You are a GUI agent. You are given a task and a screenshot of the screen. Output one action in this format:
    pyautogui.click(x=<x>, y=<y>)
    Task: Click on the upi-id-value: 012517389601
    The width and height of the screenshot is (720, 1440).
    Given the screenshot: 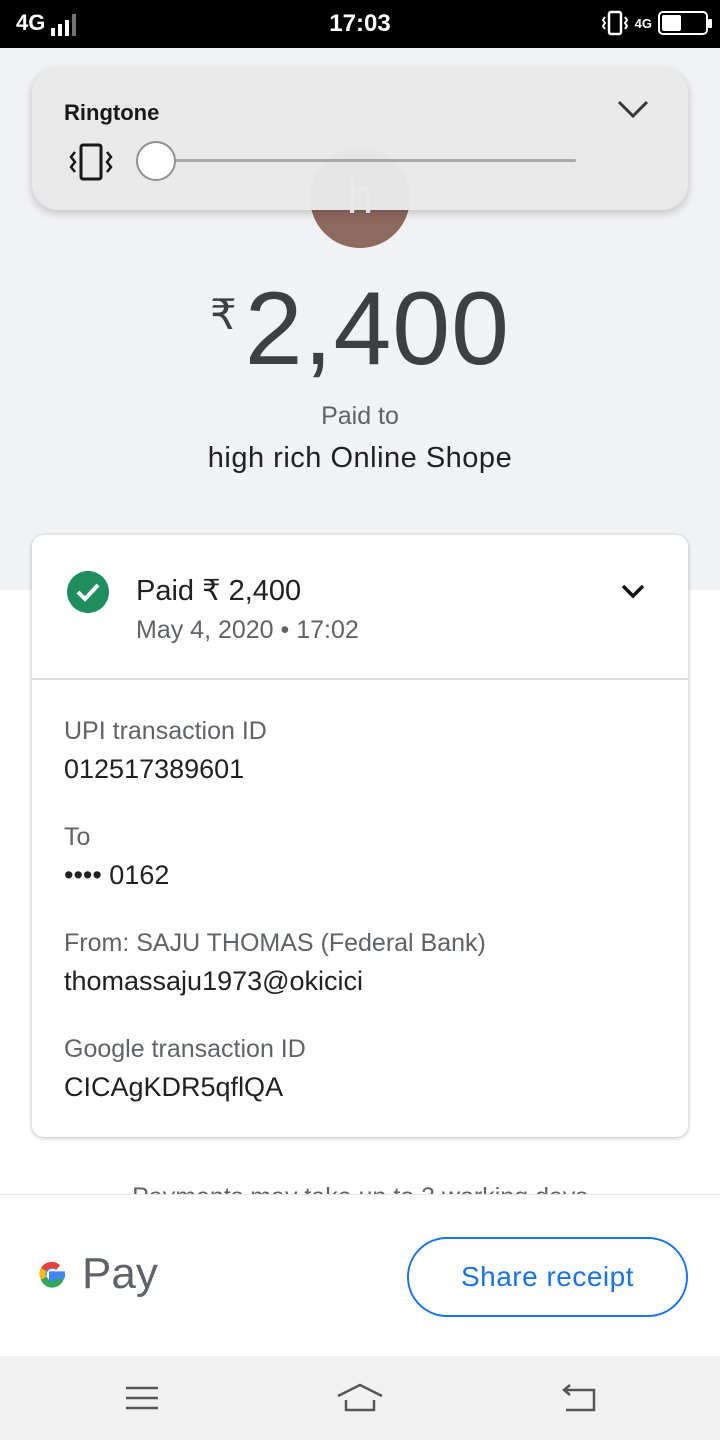 What is the action you would take?
    pyautogui.click(x=154, y=769)
    